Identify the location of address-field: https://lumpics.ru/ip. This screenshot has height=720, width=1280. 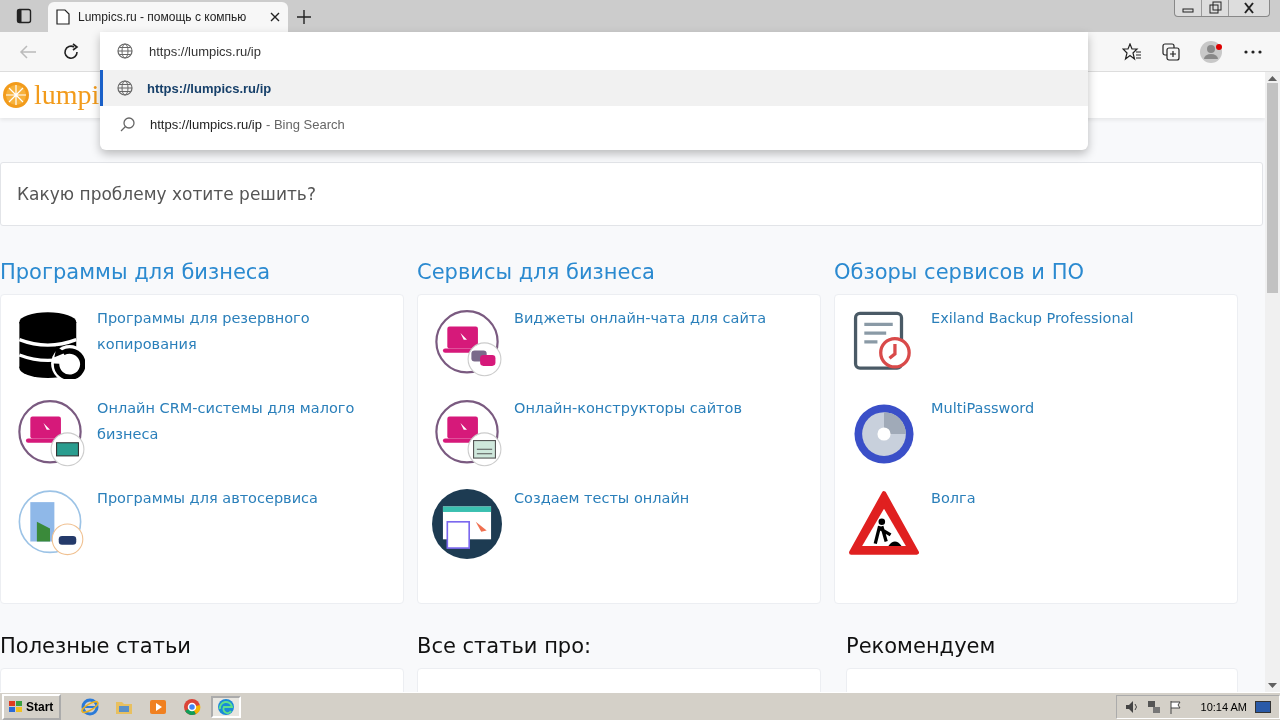
(549, 51).